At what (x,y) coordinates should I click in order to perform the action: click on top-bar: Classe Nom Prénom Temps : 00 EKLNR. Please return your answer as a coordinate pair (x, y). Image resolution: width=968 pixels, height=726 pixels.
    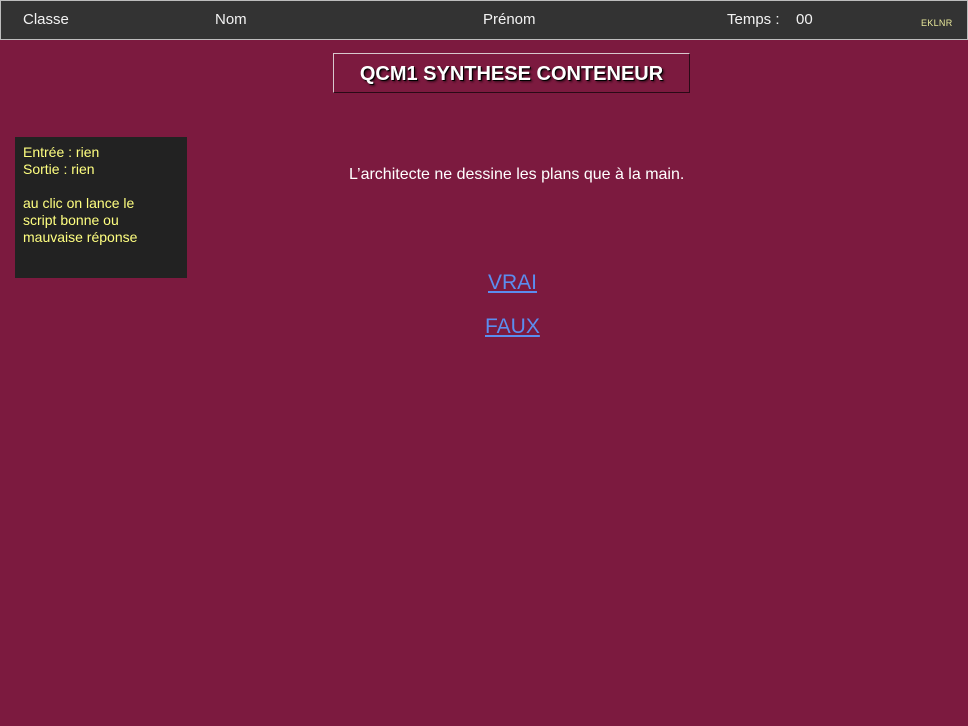
    Looking at the image, I should click on (484, 20).